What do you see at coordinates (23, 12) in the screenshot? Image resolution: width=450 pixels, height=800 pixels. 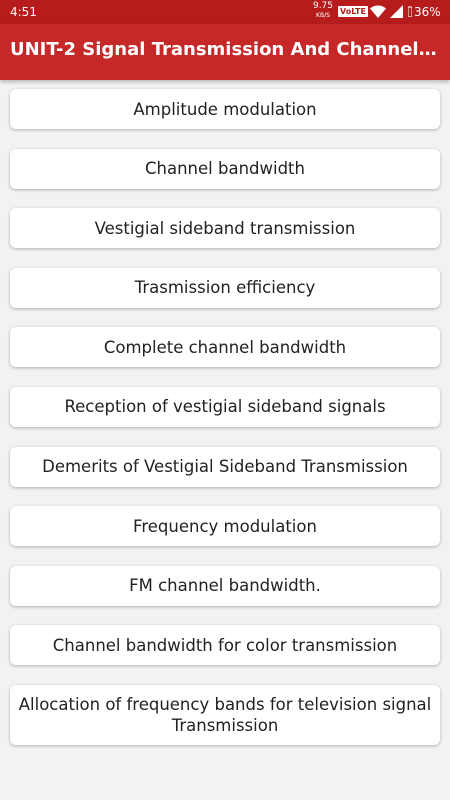 I see `status-time: 4:51` at bounding box center [23, 12].